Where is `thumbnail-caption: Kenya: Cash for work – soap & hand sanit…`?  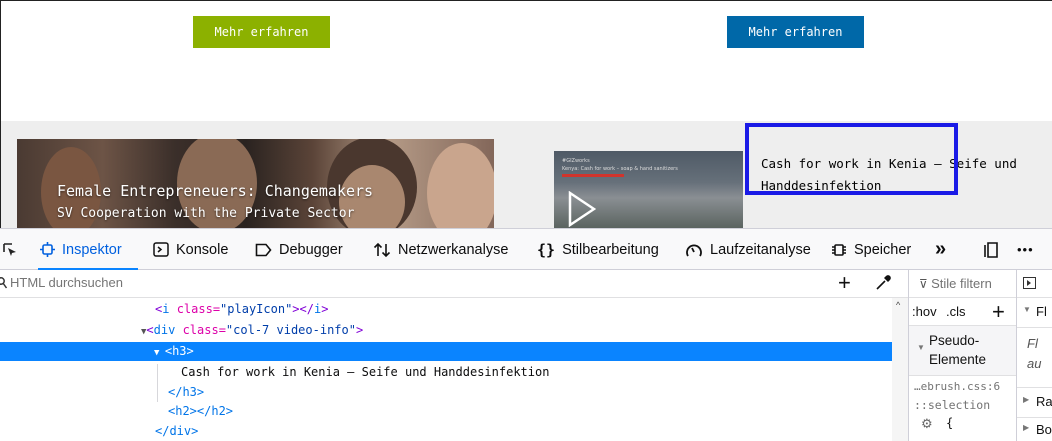
thumbnail-caption: Kenya: Cash for work – soap & hand sanit… is located at coordinates (620, 169).